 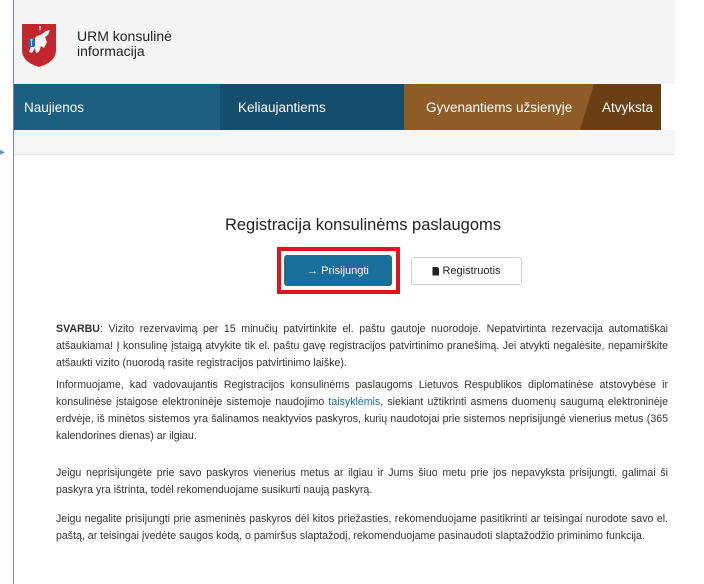 What do you see at coordinates (39, 45) in the screenshot?
I see `lithuania-coat-of-arms-logo` at bounding box center [39, 45].